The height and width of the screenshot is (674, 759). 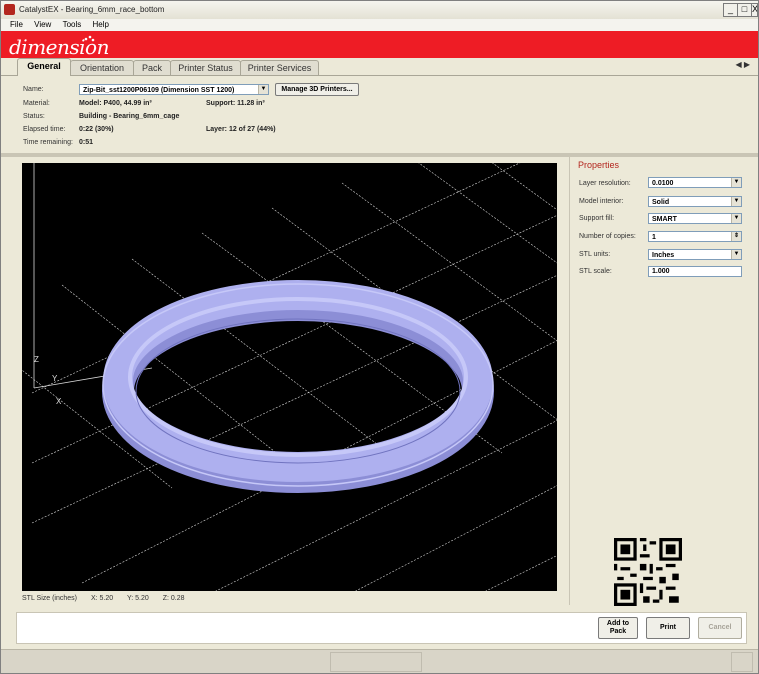 What do you see at coordinates (695, 218) in the screenshot?
I see `support-fill-select: SMART ▼` at bounding box center [695, 218].